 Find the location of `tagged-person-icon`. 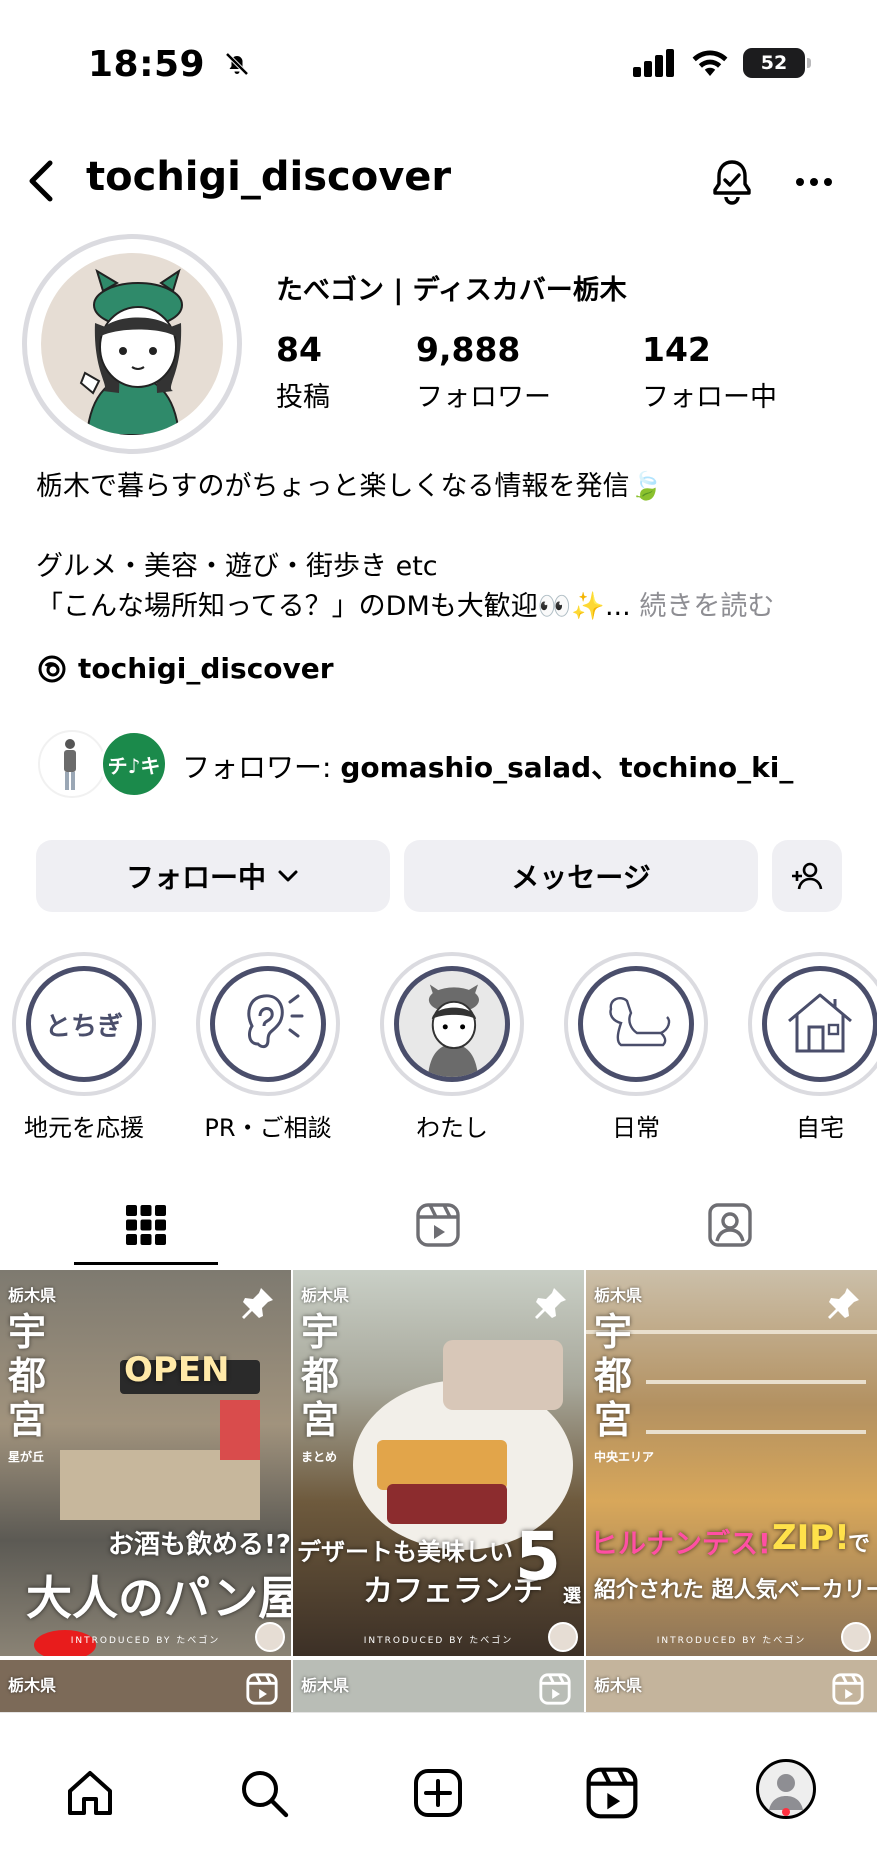

tagged-person-icon is located at coordinates (730, 1225).